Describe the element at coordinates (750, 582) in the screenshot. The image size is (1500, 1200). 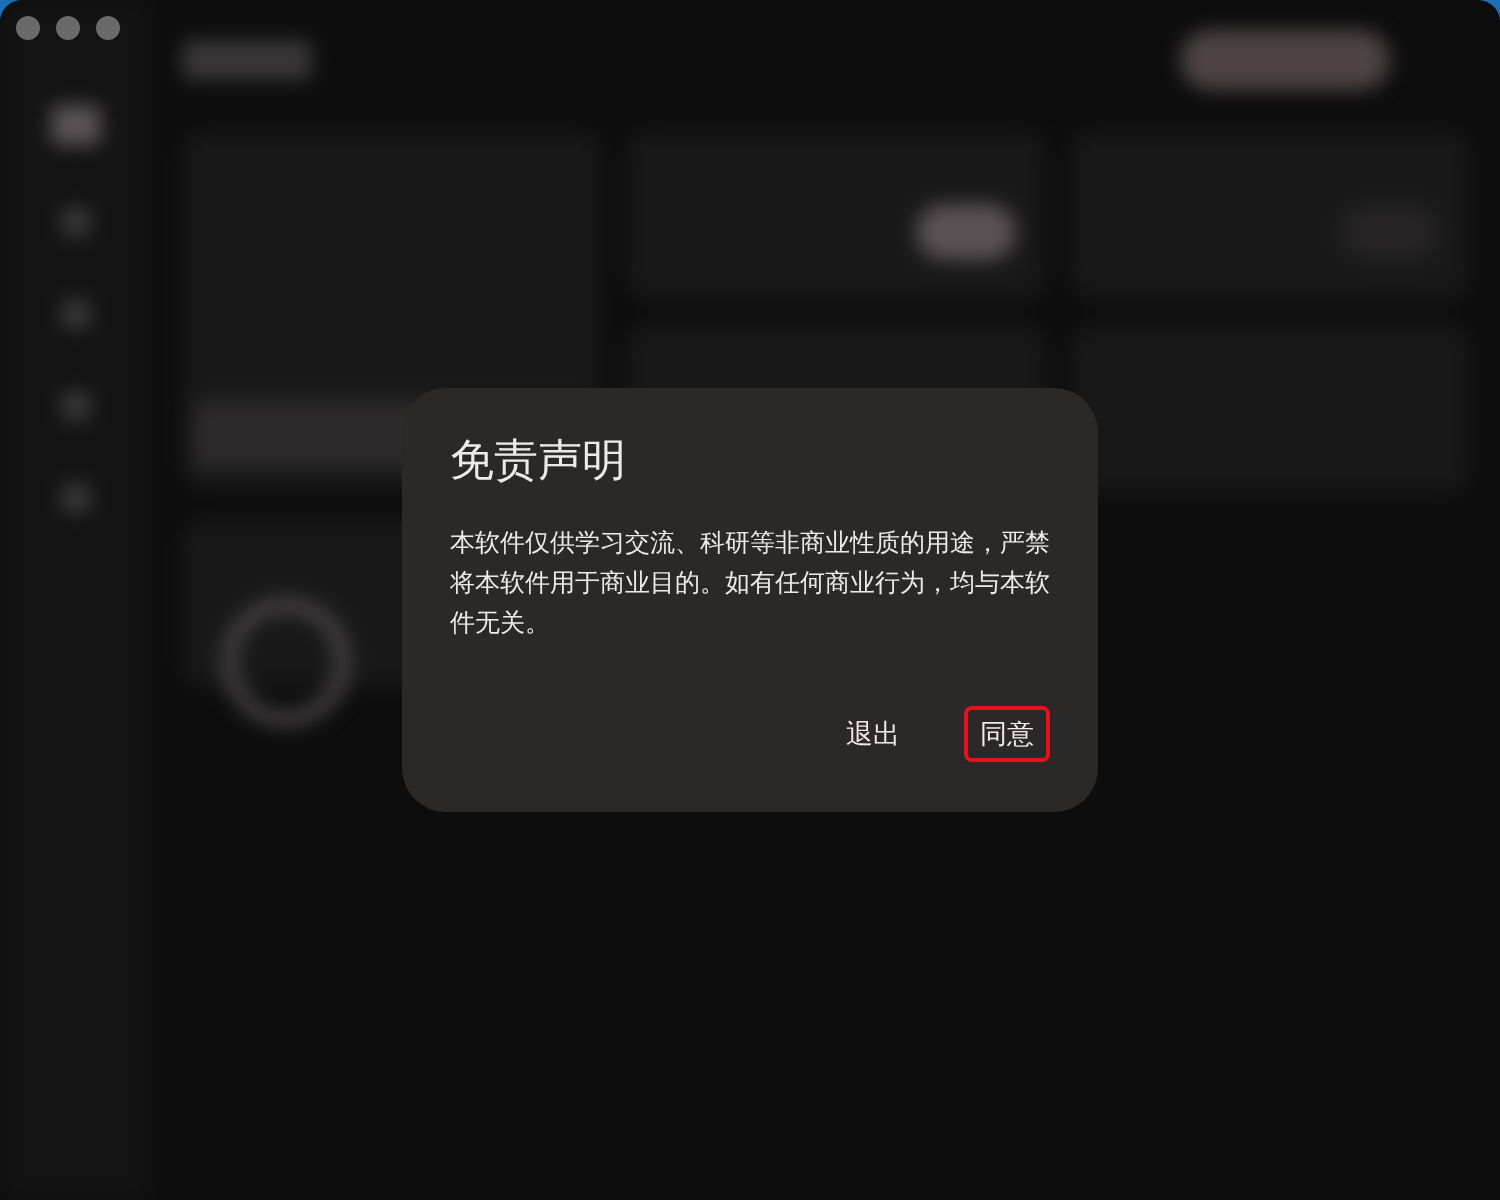
I see `dialog-message: 本软件仅供学习交流、科研等非商业性质的用途，严禁将本软件用于商业目的。如有任何商业行为，均与本软件无关。` at that location.